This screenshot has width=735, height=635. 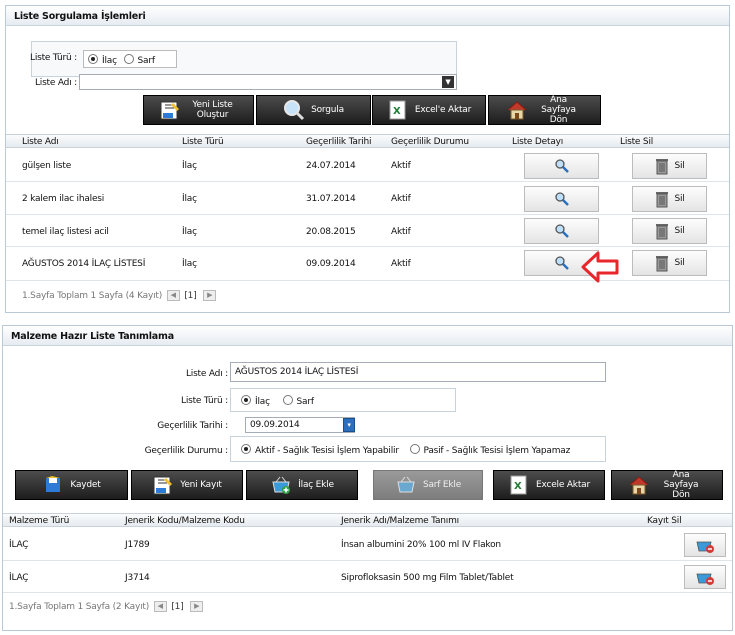 I want to click on panel-title: Liste Sorgulama İşlemleri, so click(x=367, y=16).